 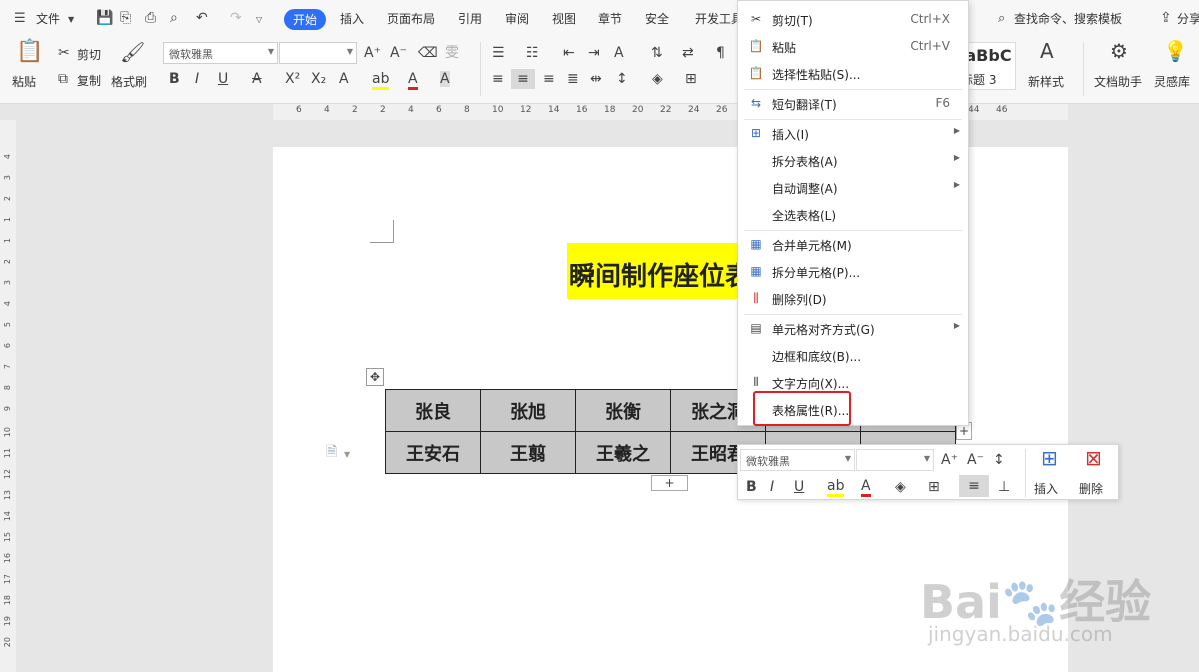 I want to click on add-row-icon: +, so click(x=669, y=483).